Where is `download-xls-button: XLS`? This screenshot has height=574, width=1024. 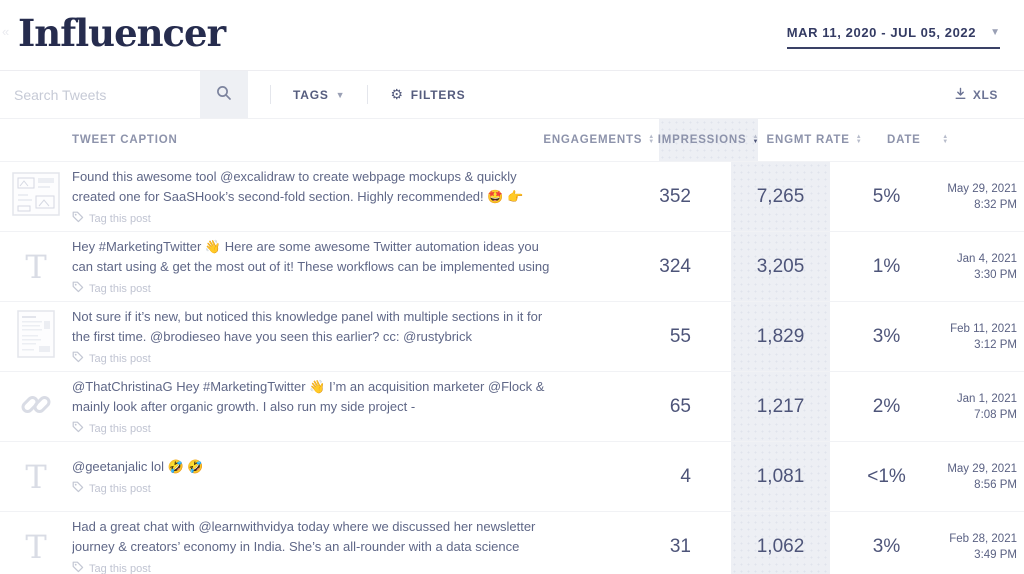 download-xls-button: XLS is located at coordinates (984, 94).